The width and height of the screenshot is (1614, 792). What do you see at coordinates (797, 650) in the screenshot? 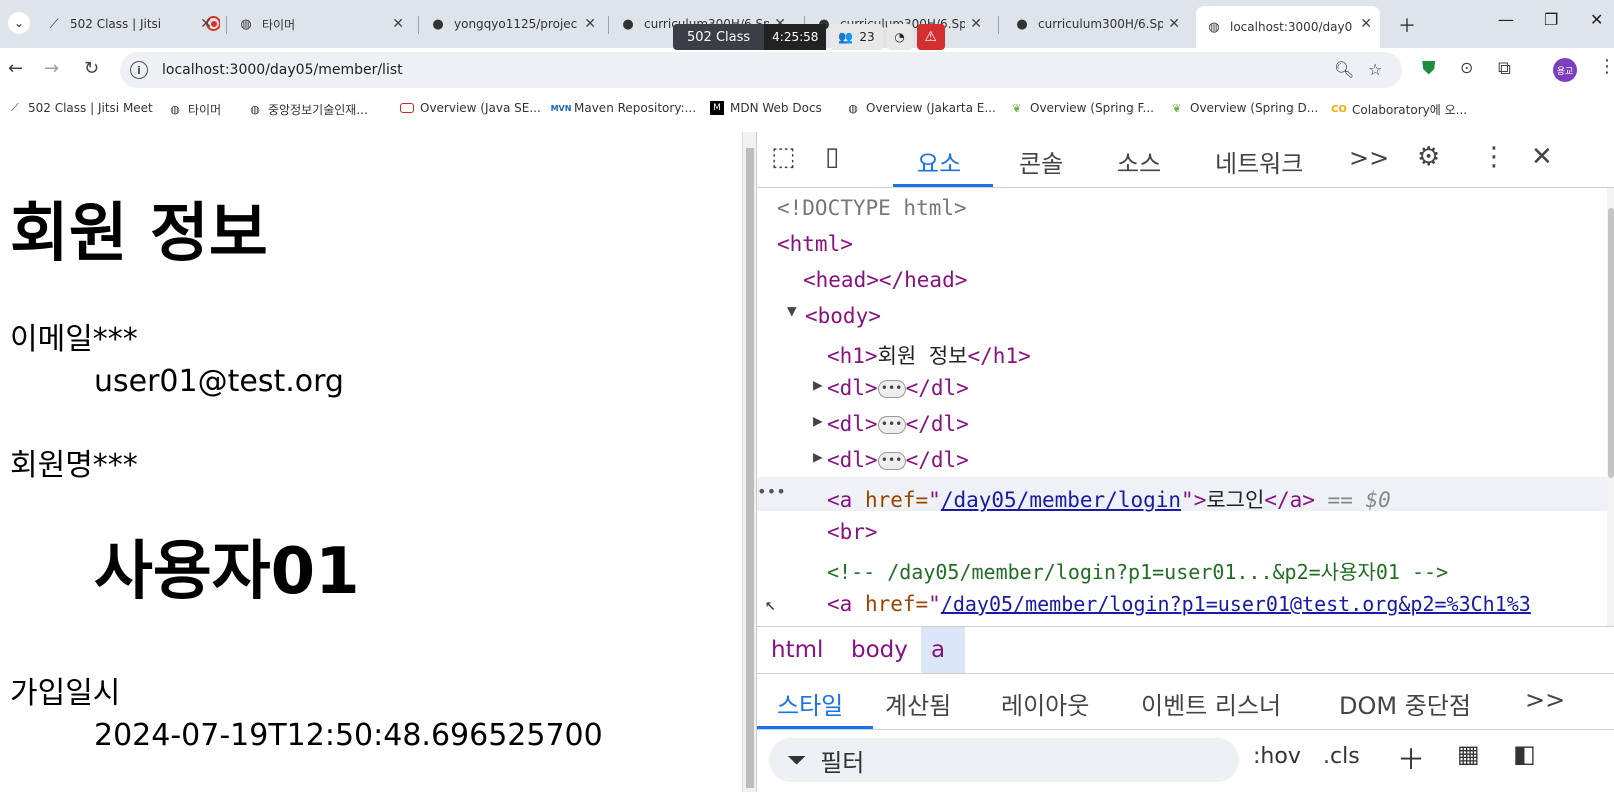
I see `breadcrumb-html: html` at bounding box center [797, 650].